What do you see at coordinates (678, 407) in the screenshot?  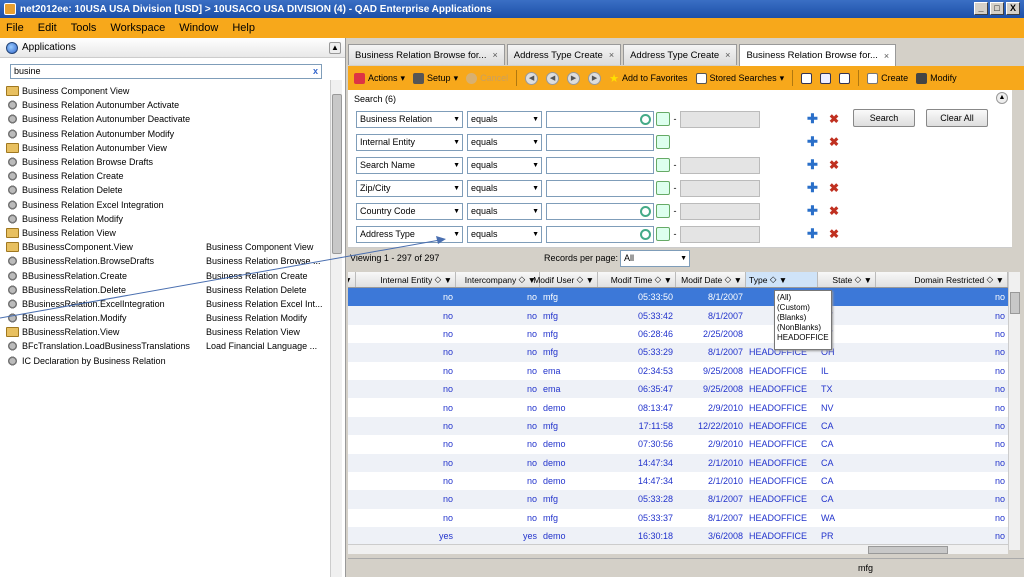 I see `table-row: no no demo 08:13:47 2/9/2010 HEADOFFICE NV no` at bounding box center [678, 407].